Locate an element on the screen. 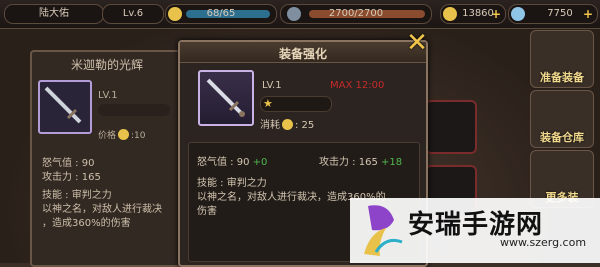 This screenshot has width=600, height=267. prepare-equipment-button: 准备装备 is located at coordinates (562, 59).